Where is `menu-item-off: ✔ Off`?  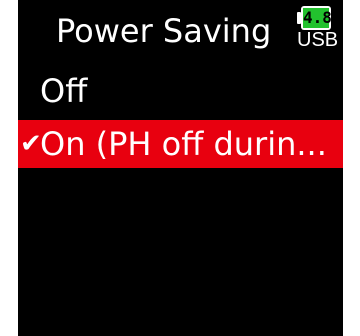 menu-item-off: ✔ Off is located at coordinates (180, 91).